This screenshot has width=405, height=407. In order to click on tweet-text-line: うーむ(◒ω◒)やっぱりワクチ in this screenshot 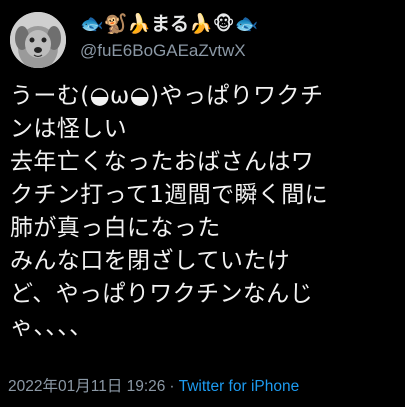, I will do `click(167, 96)`.